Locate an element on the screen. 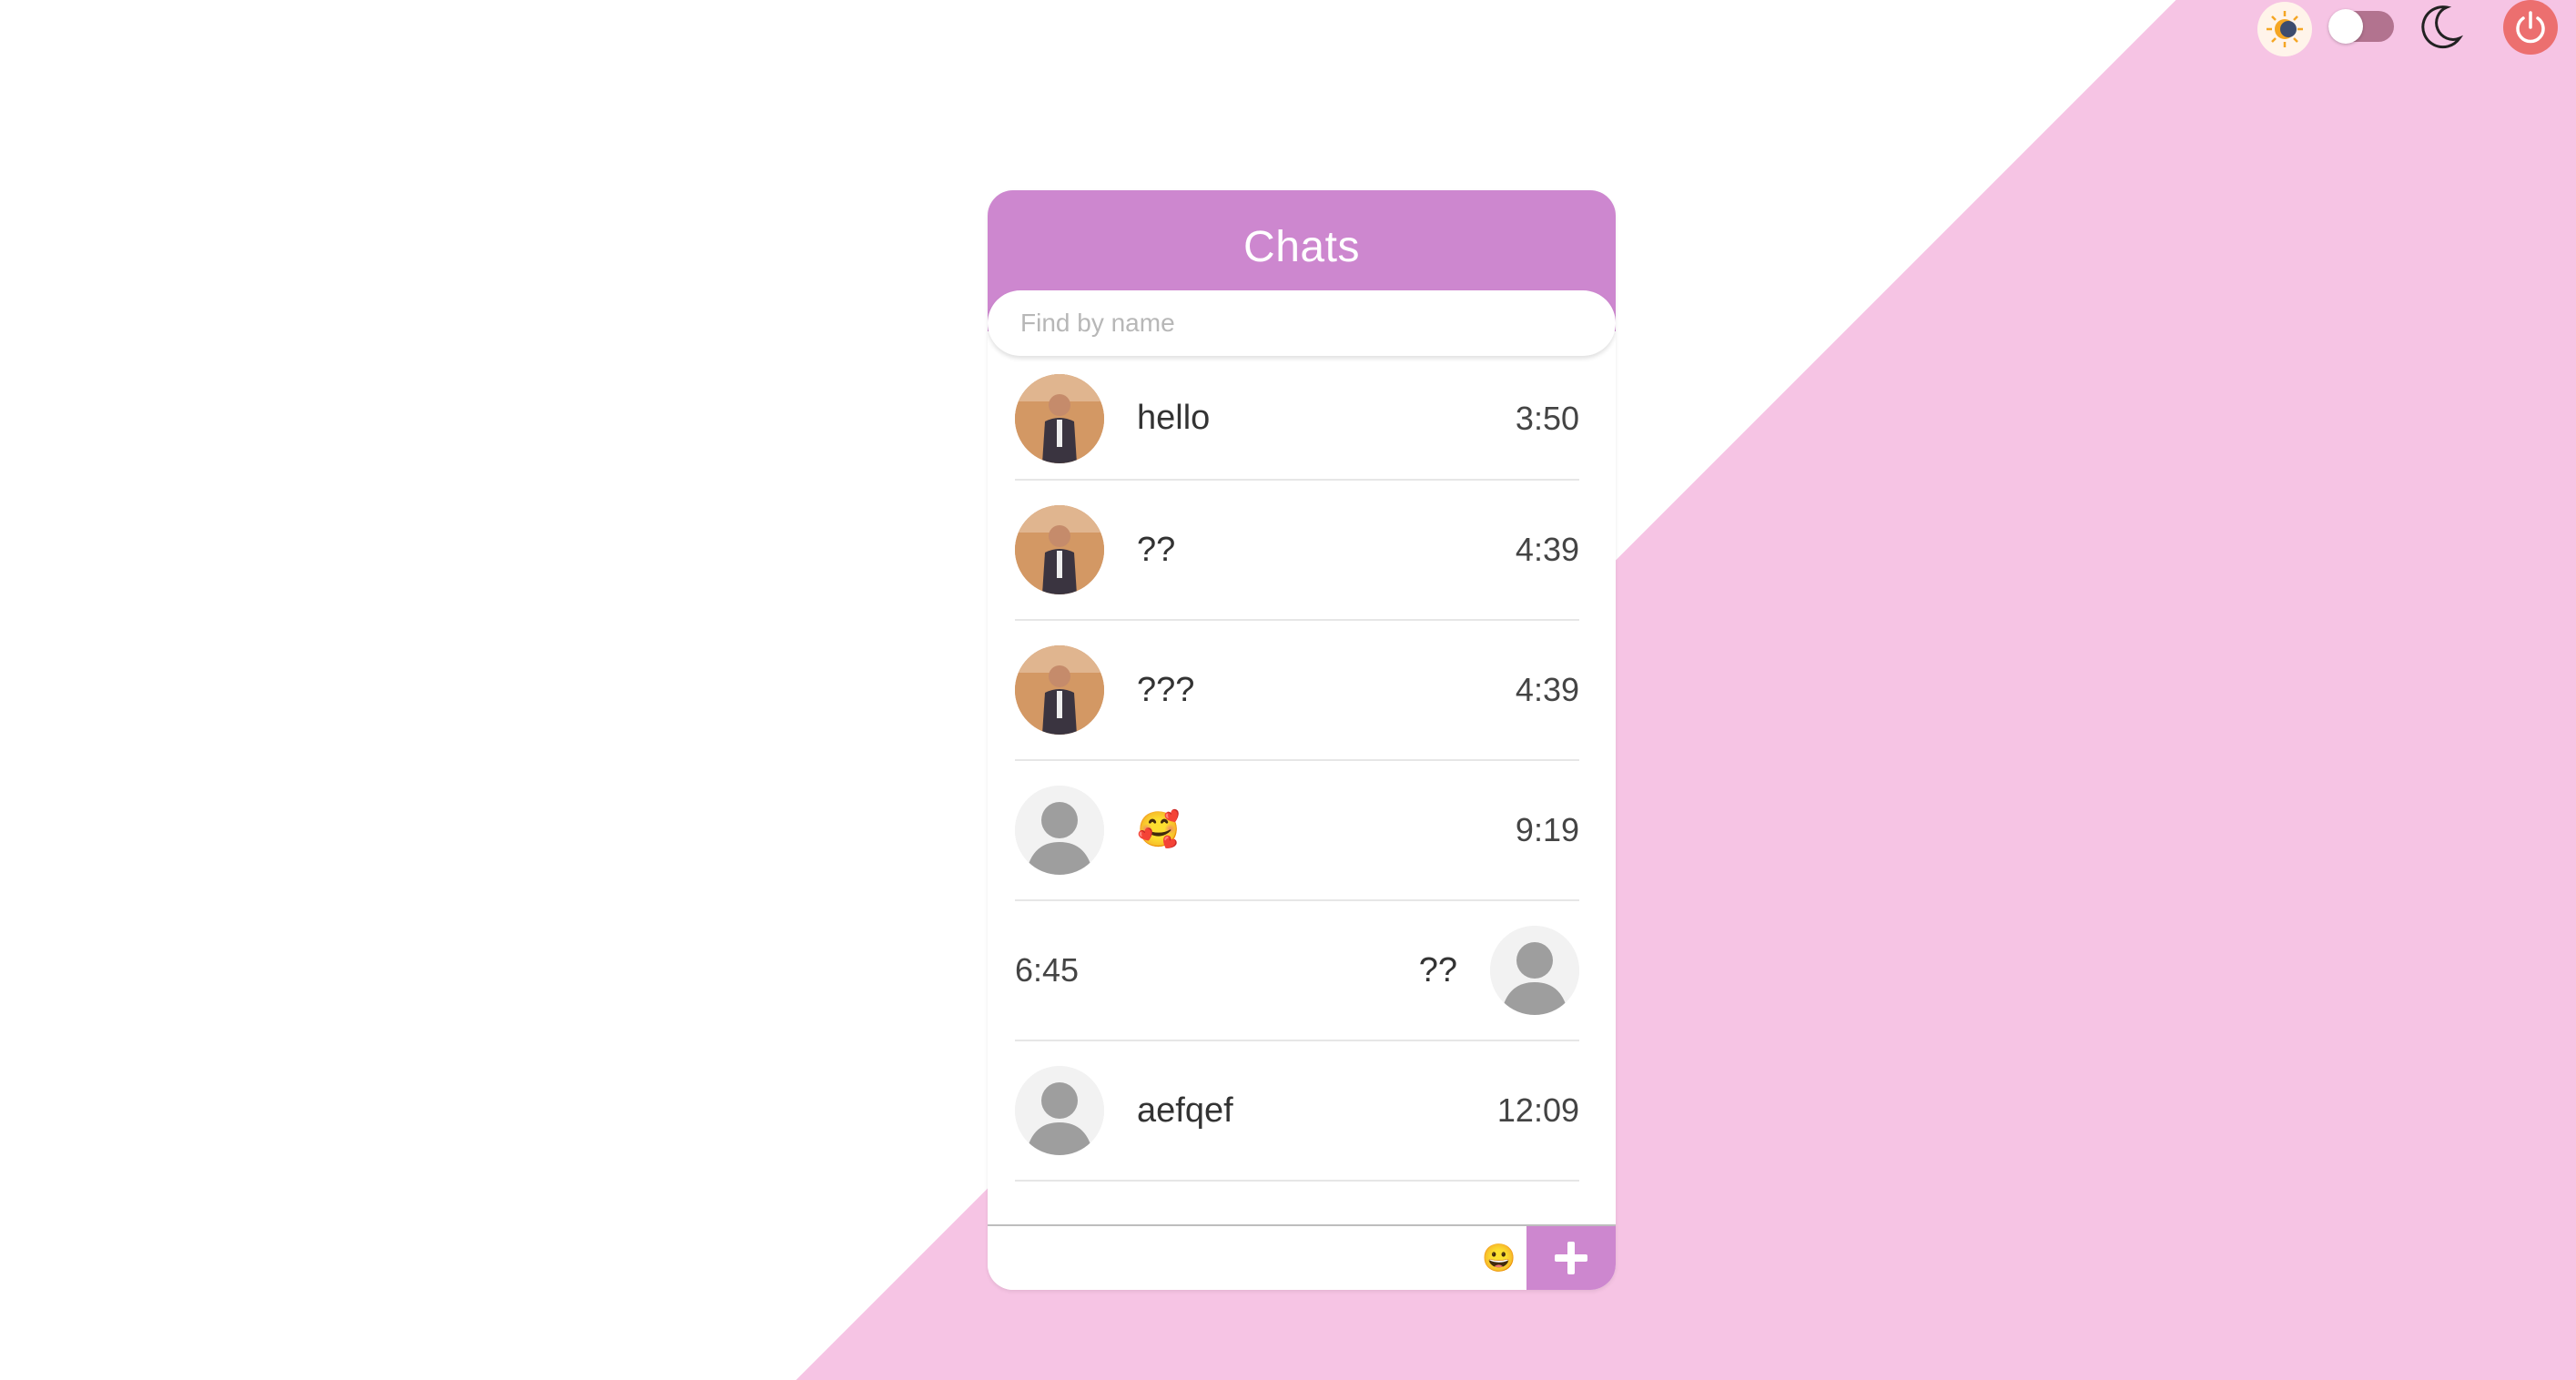  chat-name: 🥰 is located at coordinates (1159, 830).